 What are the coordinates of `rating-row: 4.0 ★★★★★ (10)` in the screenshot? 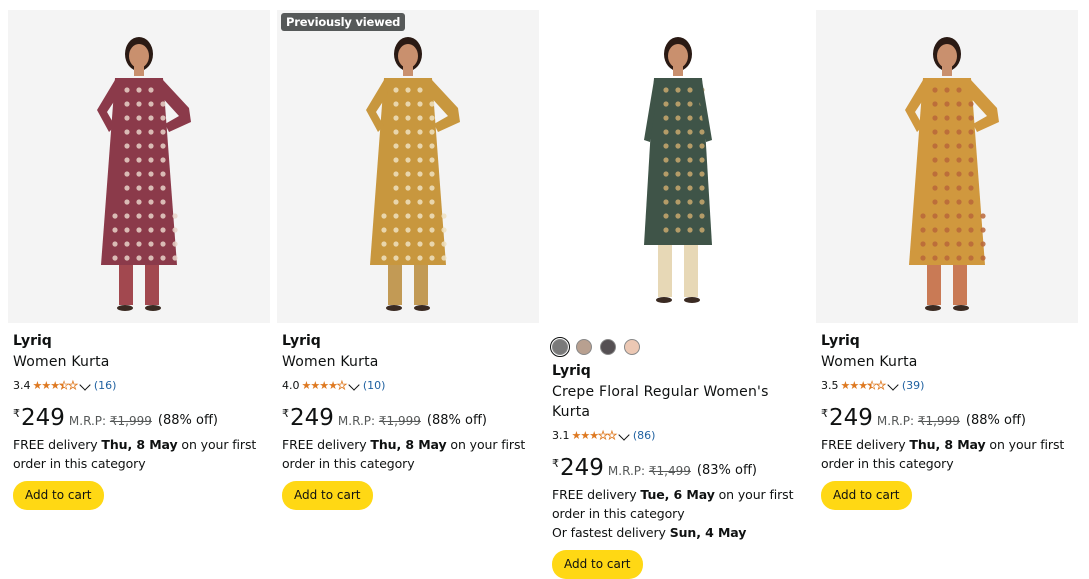 It's located at (410, 386).